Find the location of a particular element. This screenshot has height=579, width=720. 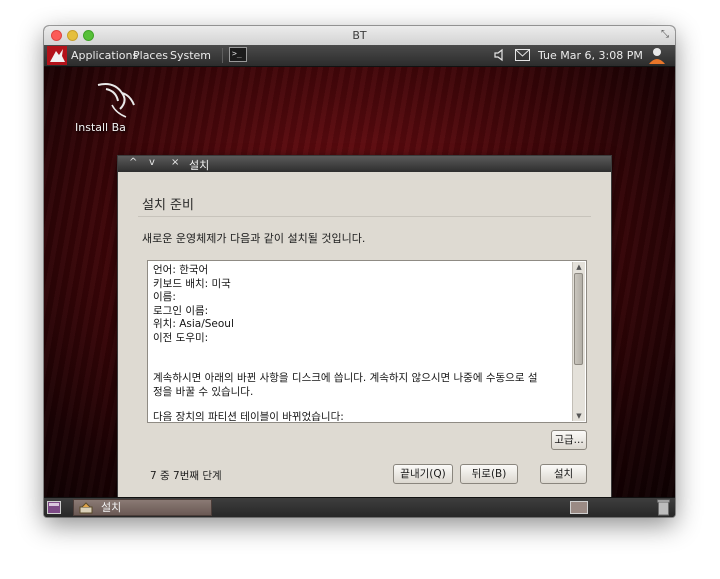

volume-icon is located at coordinates (500, 55).